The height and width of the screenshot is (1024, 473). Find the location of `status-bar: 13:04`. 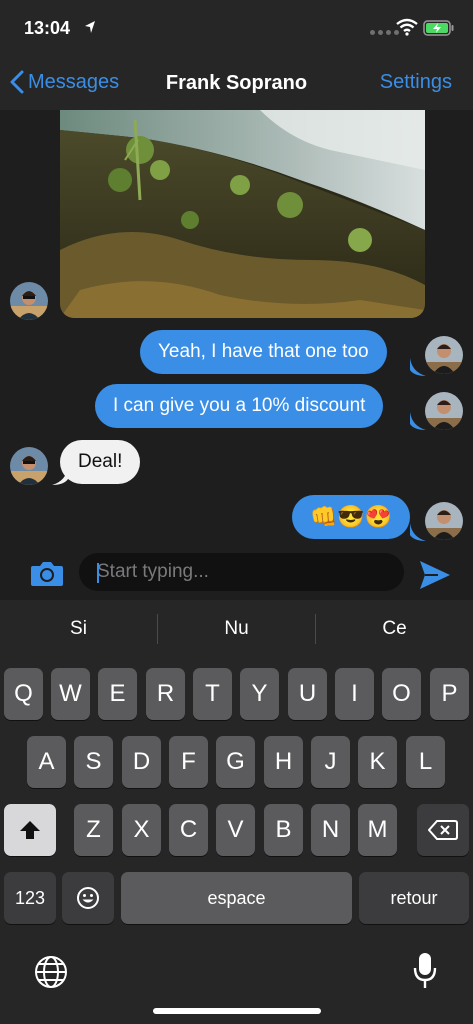

status-bar: 13:04 is located at coordinates (236, 29).